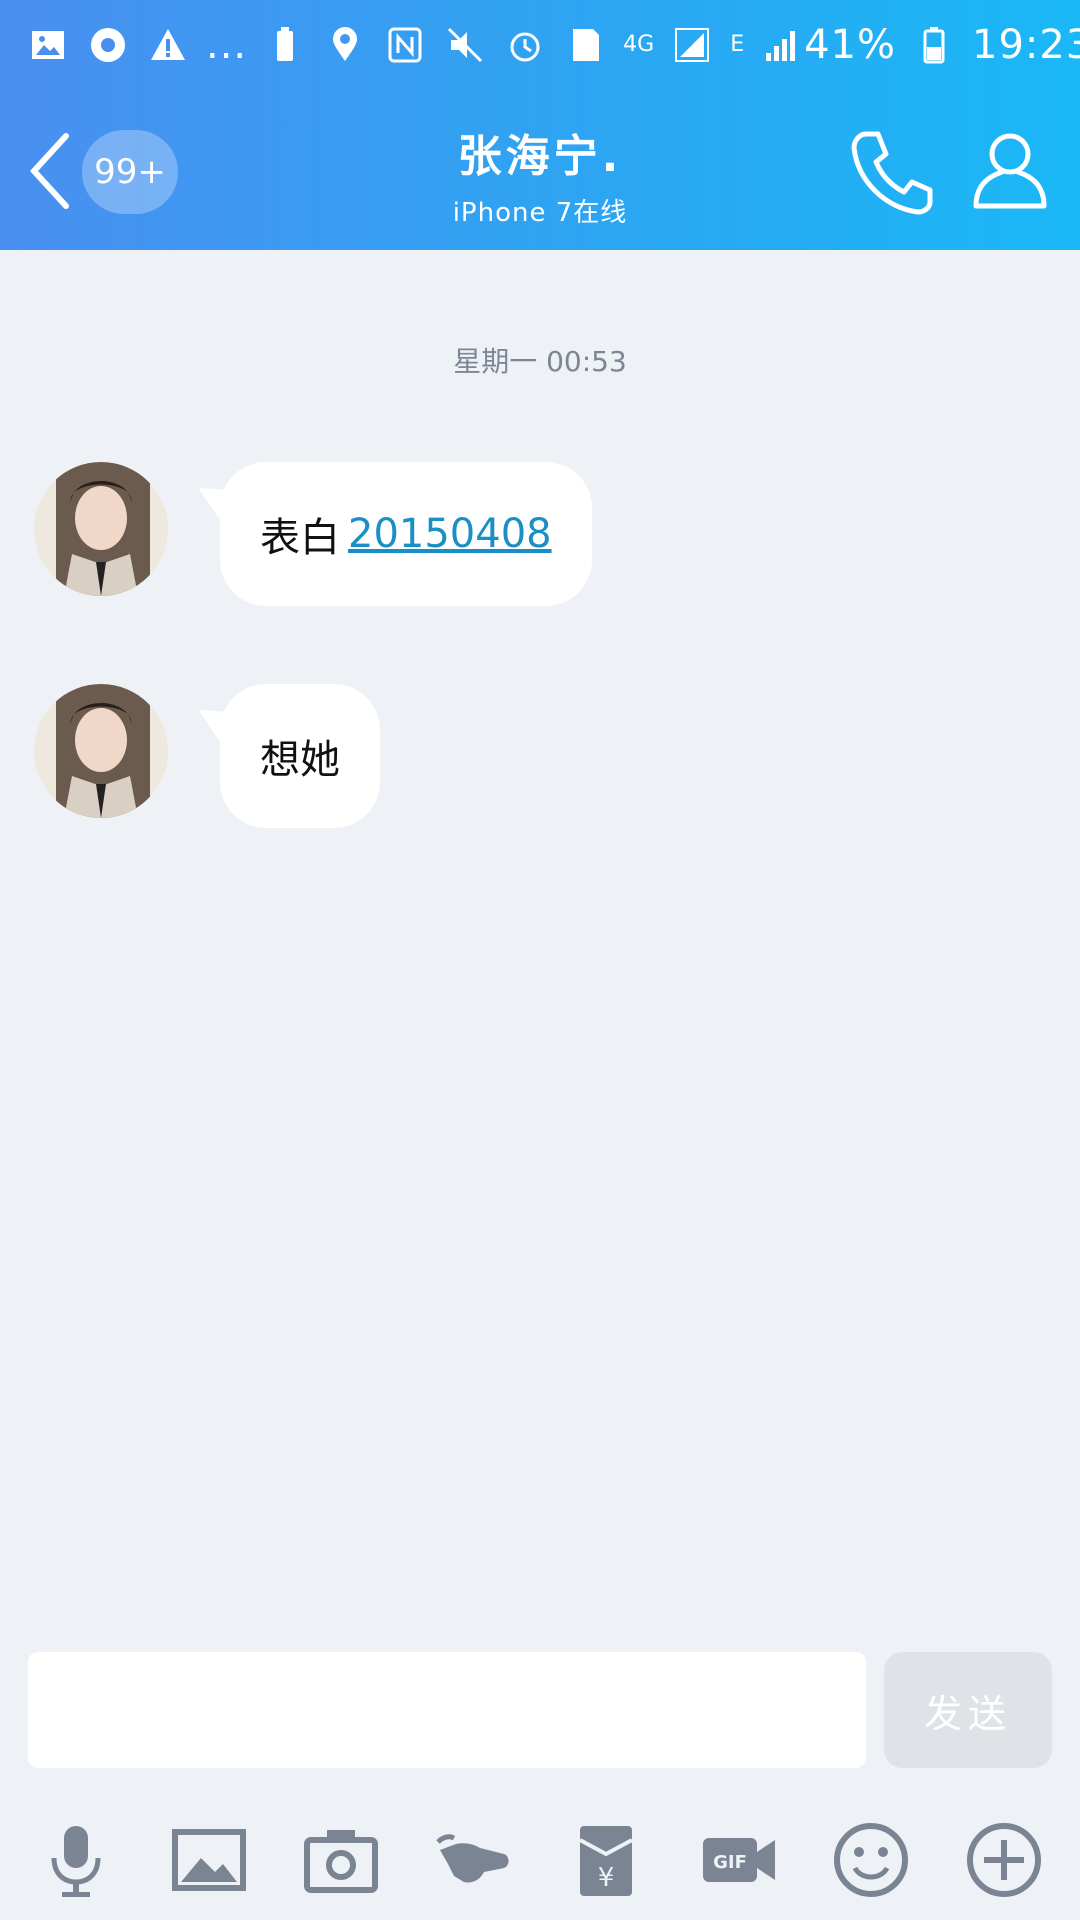 Image resolution: width=1080 pixels, height=1920 pixels. I want to click on plus-icon, so click(1003, 1860).